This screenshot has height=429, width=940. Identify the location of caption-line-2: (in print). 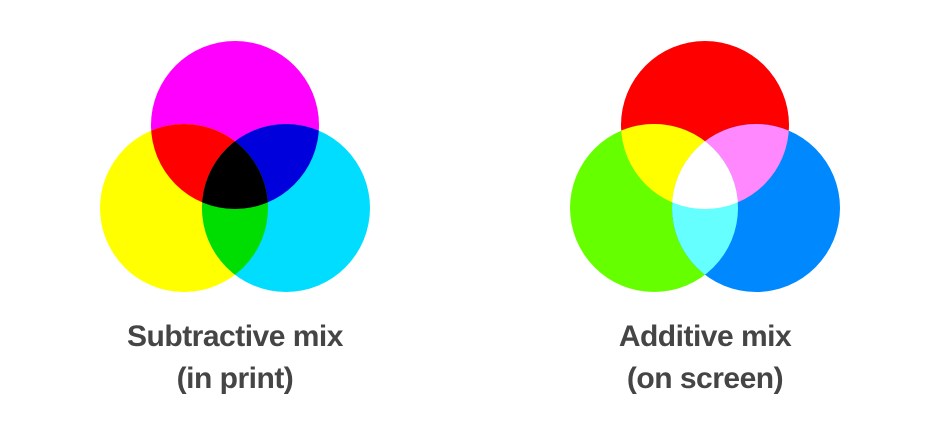
(235, 378).